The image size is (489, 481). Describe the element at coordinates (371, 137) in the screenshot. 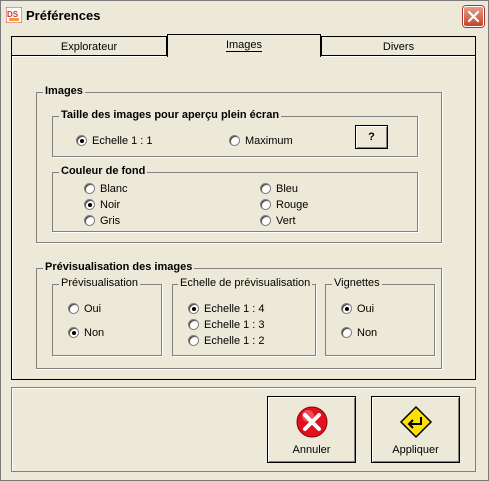

I see `help-button: ?` at that location.